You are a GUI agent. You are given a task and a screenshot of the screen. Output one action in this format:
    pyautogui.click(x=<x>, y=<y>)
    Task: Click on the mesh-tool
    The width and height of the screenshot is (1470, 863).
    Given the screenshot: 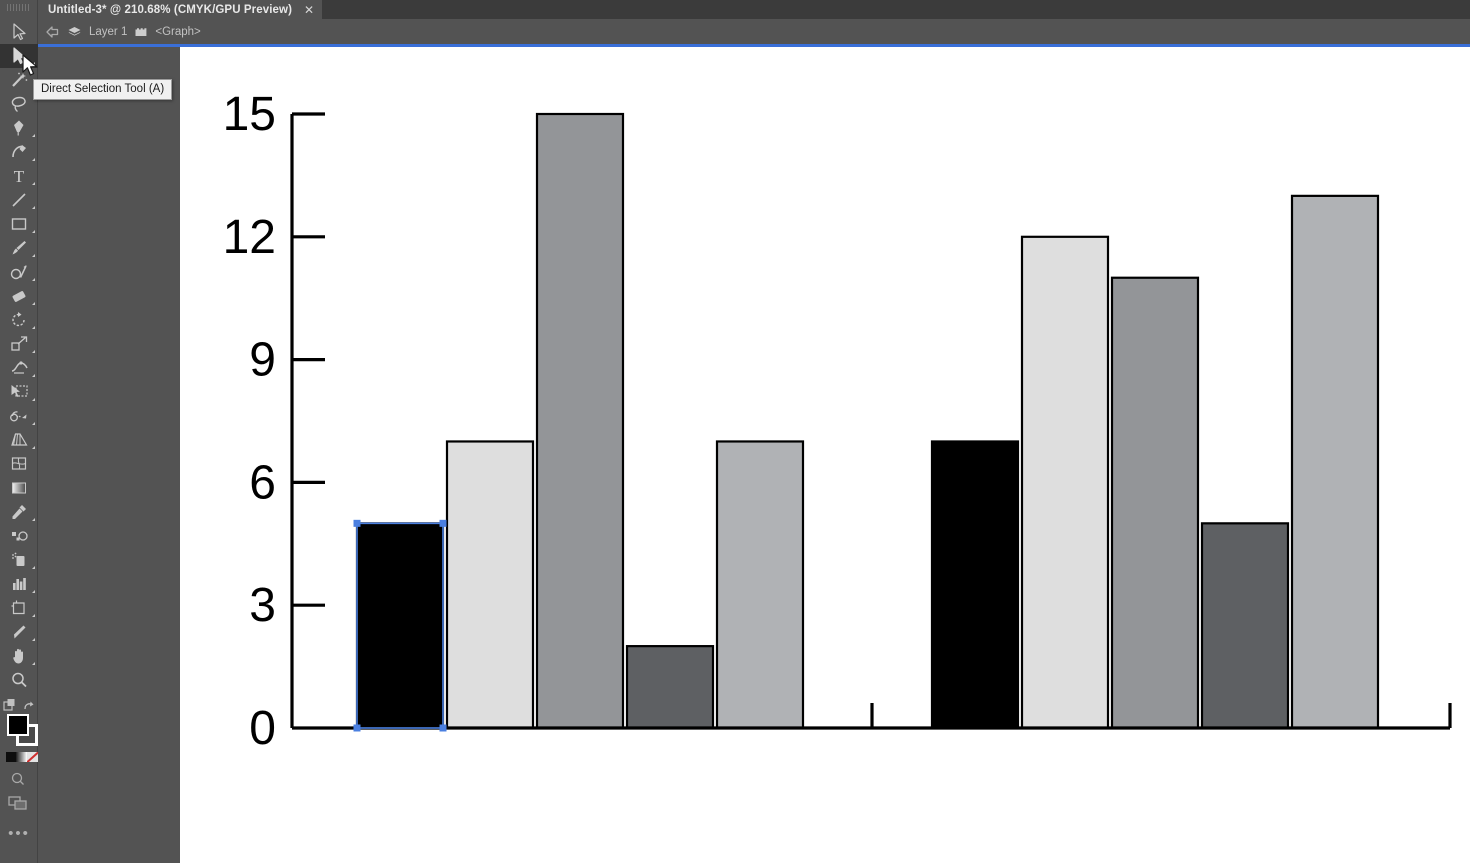 What is the action you would take?
    pyautogui.click(x=19, y=464)
    